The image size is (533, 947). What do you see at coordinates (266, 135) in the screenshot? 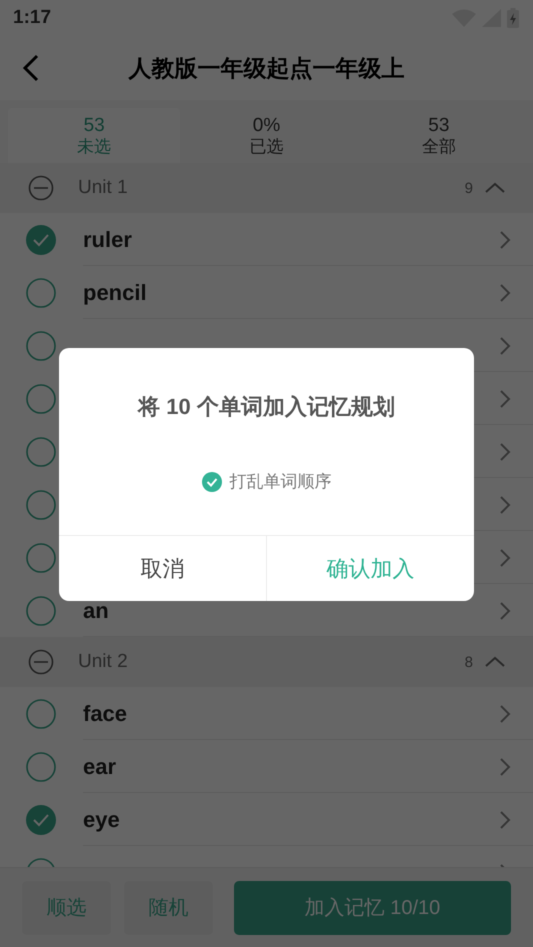
I see `stat-tab: 0% 已选` at bounding box center [266, 135].